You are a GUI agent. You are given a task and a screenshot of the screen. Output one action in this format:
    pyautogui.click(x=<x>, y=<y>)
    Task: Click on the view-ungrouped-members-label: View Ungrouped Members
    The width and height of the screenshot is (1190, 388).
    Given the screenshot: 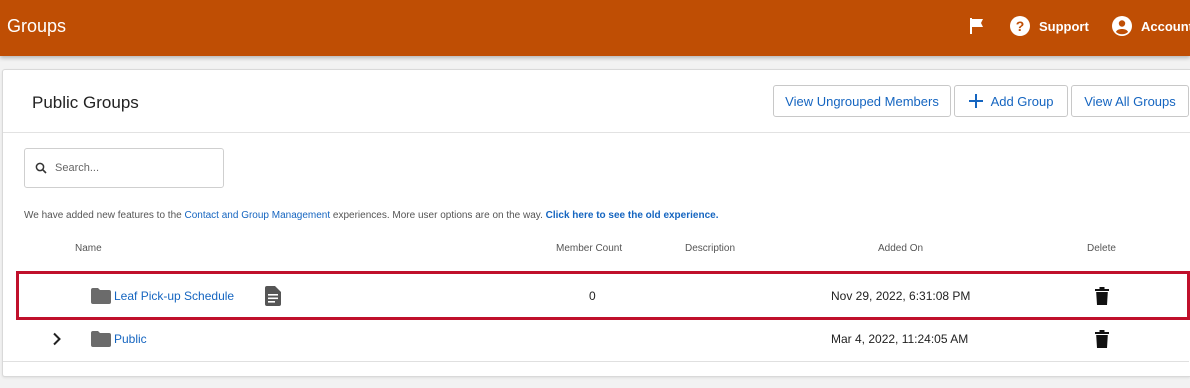 What is the action you would take?
    pyautogui.click(x=862, y=101)
    